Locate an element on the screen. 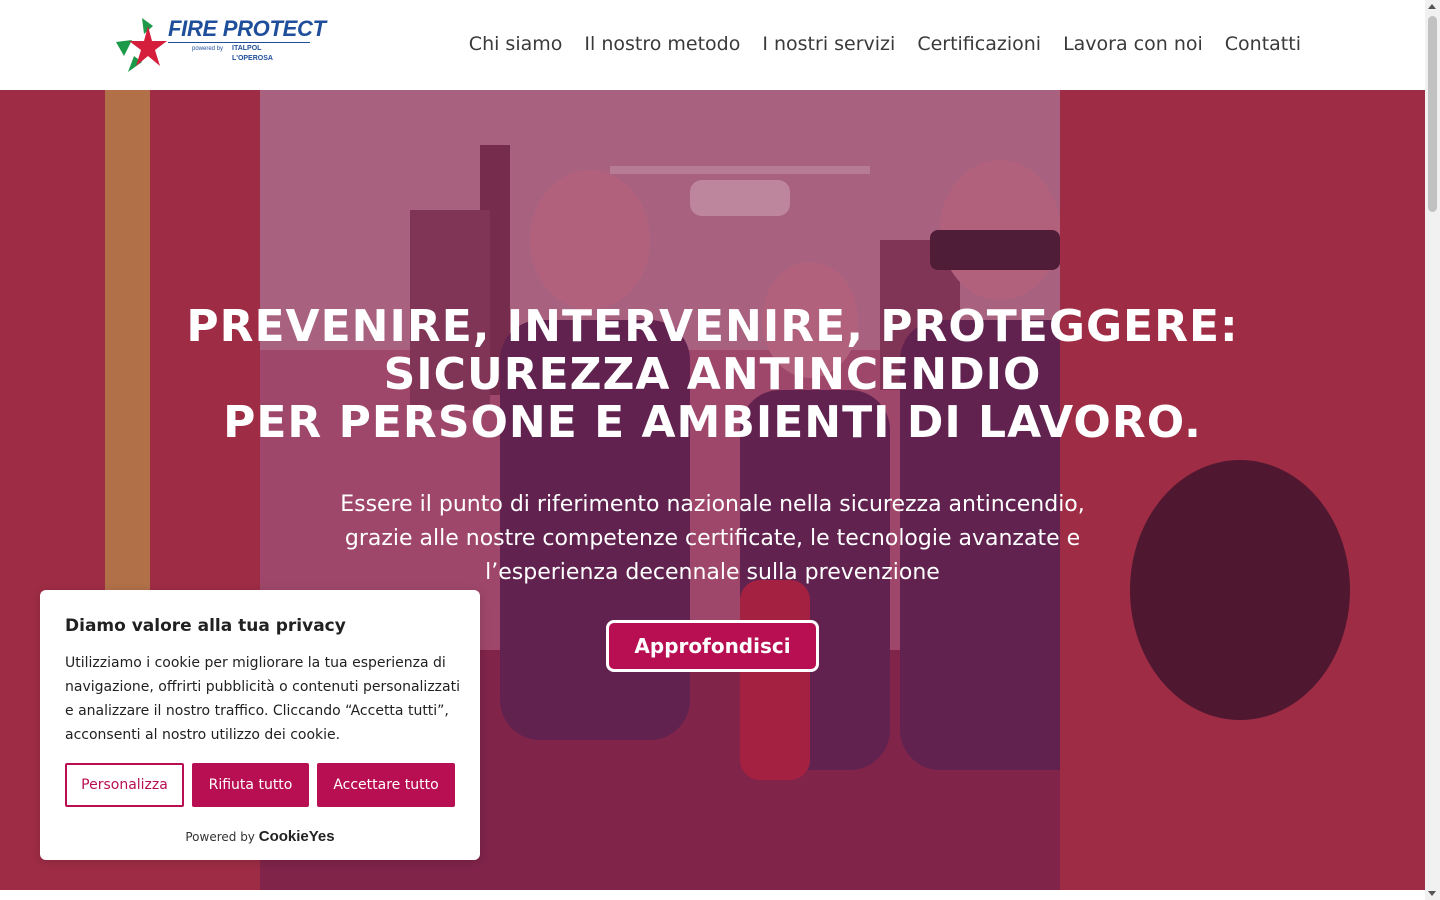  nav-certificazioni: Certificazioni is located at coordinates (979, 44).